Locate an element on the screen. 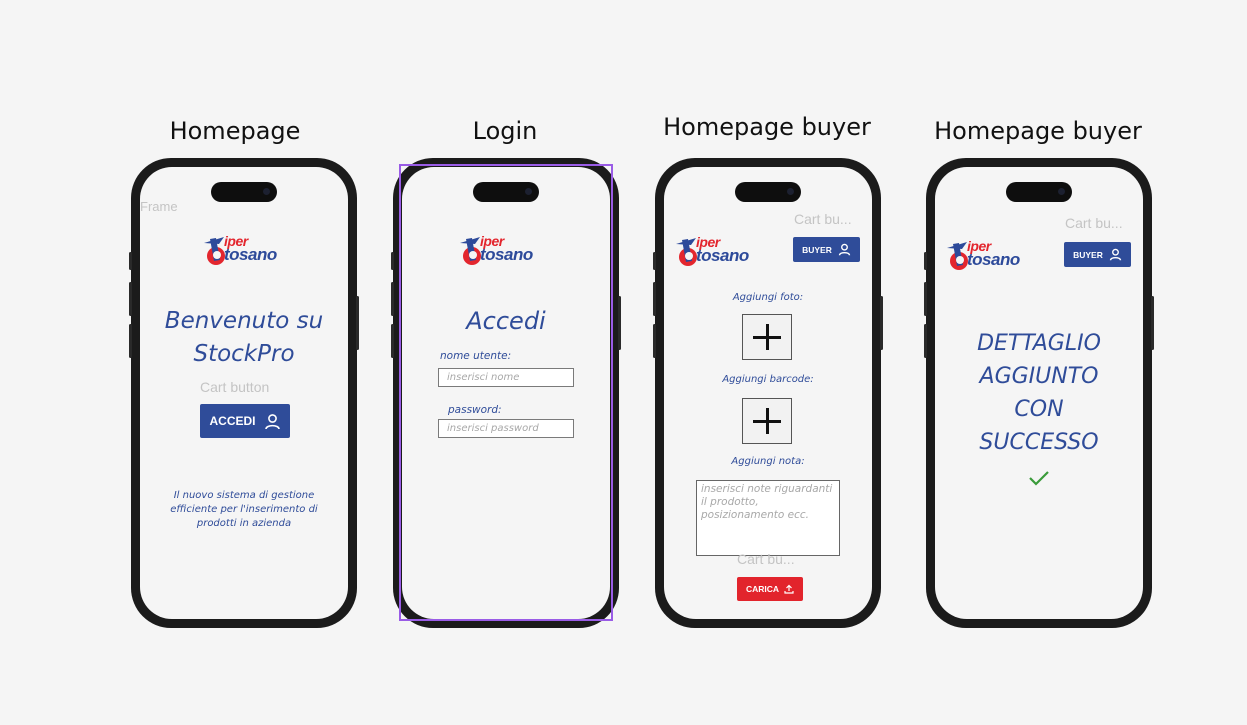 This screenshot has height=725, width=1247. add-photo-label: Aggiungi foto: is located at coordinates (768, 297).